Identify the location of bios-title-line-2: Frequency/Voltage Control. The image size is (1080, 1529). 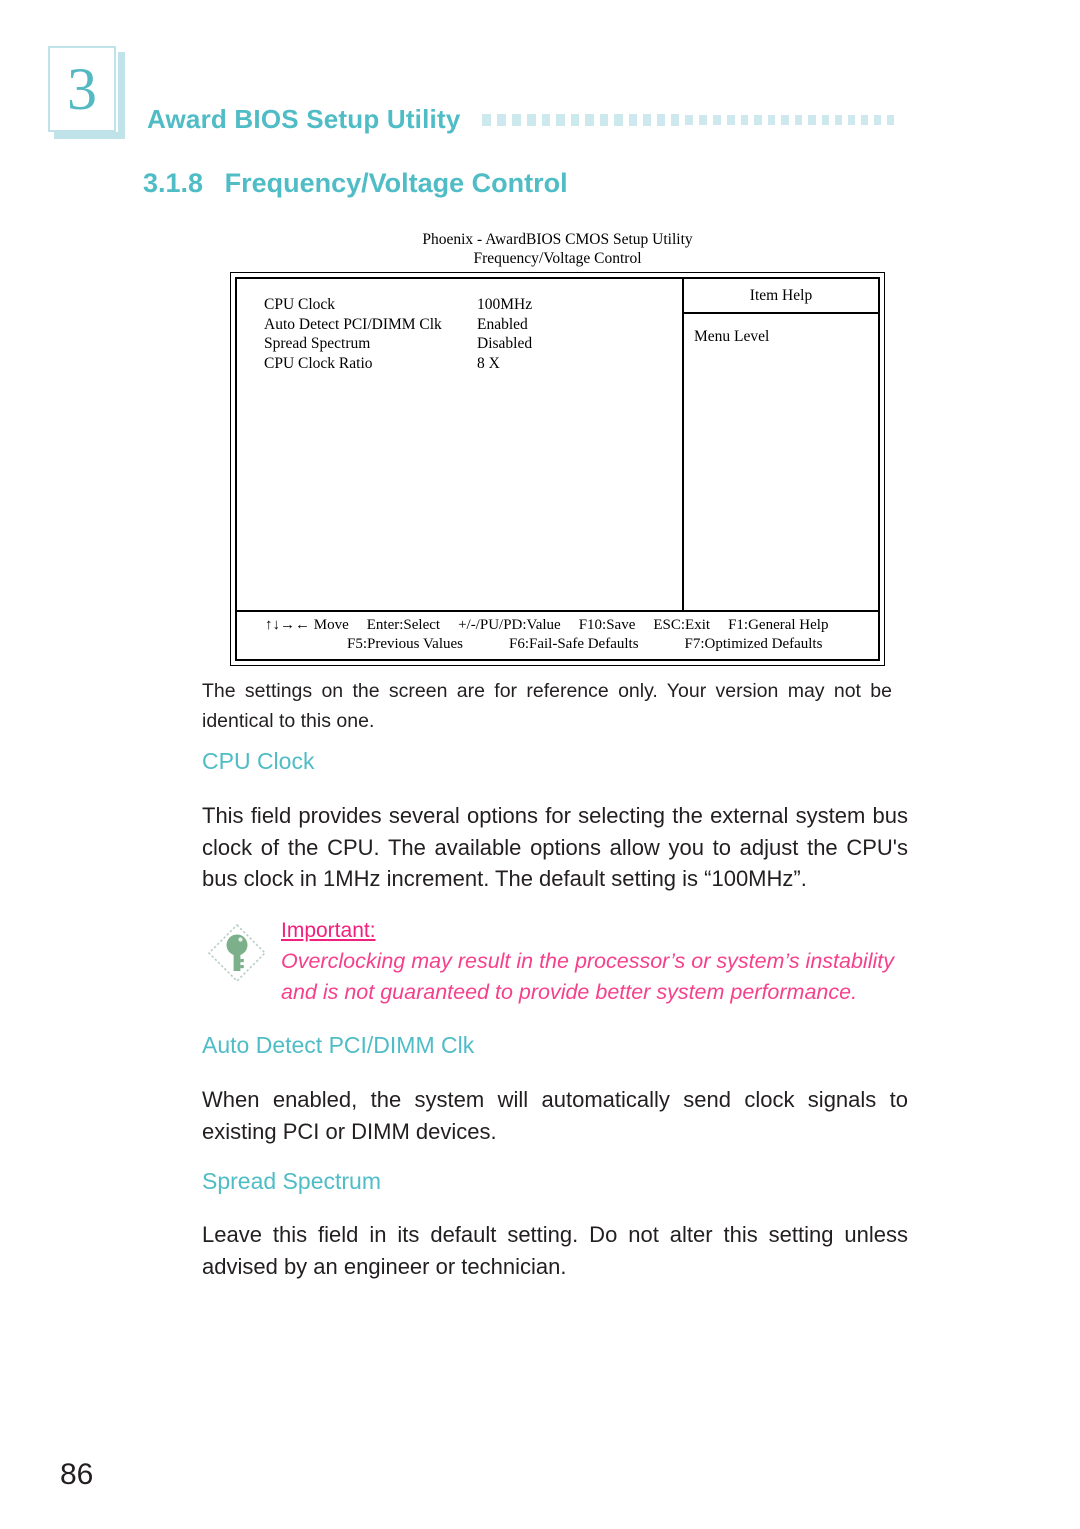
(557, 258).